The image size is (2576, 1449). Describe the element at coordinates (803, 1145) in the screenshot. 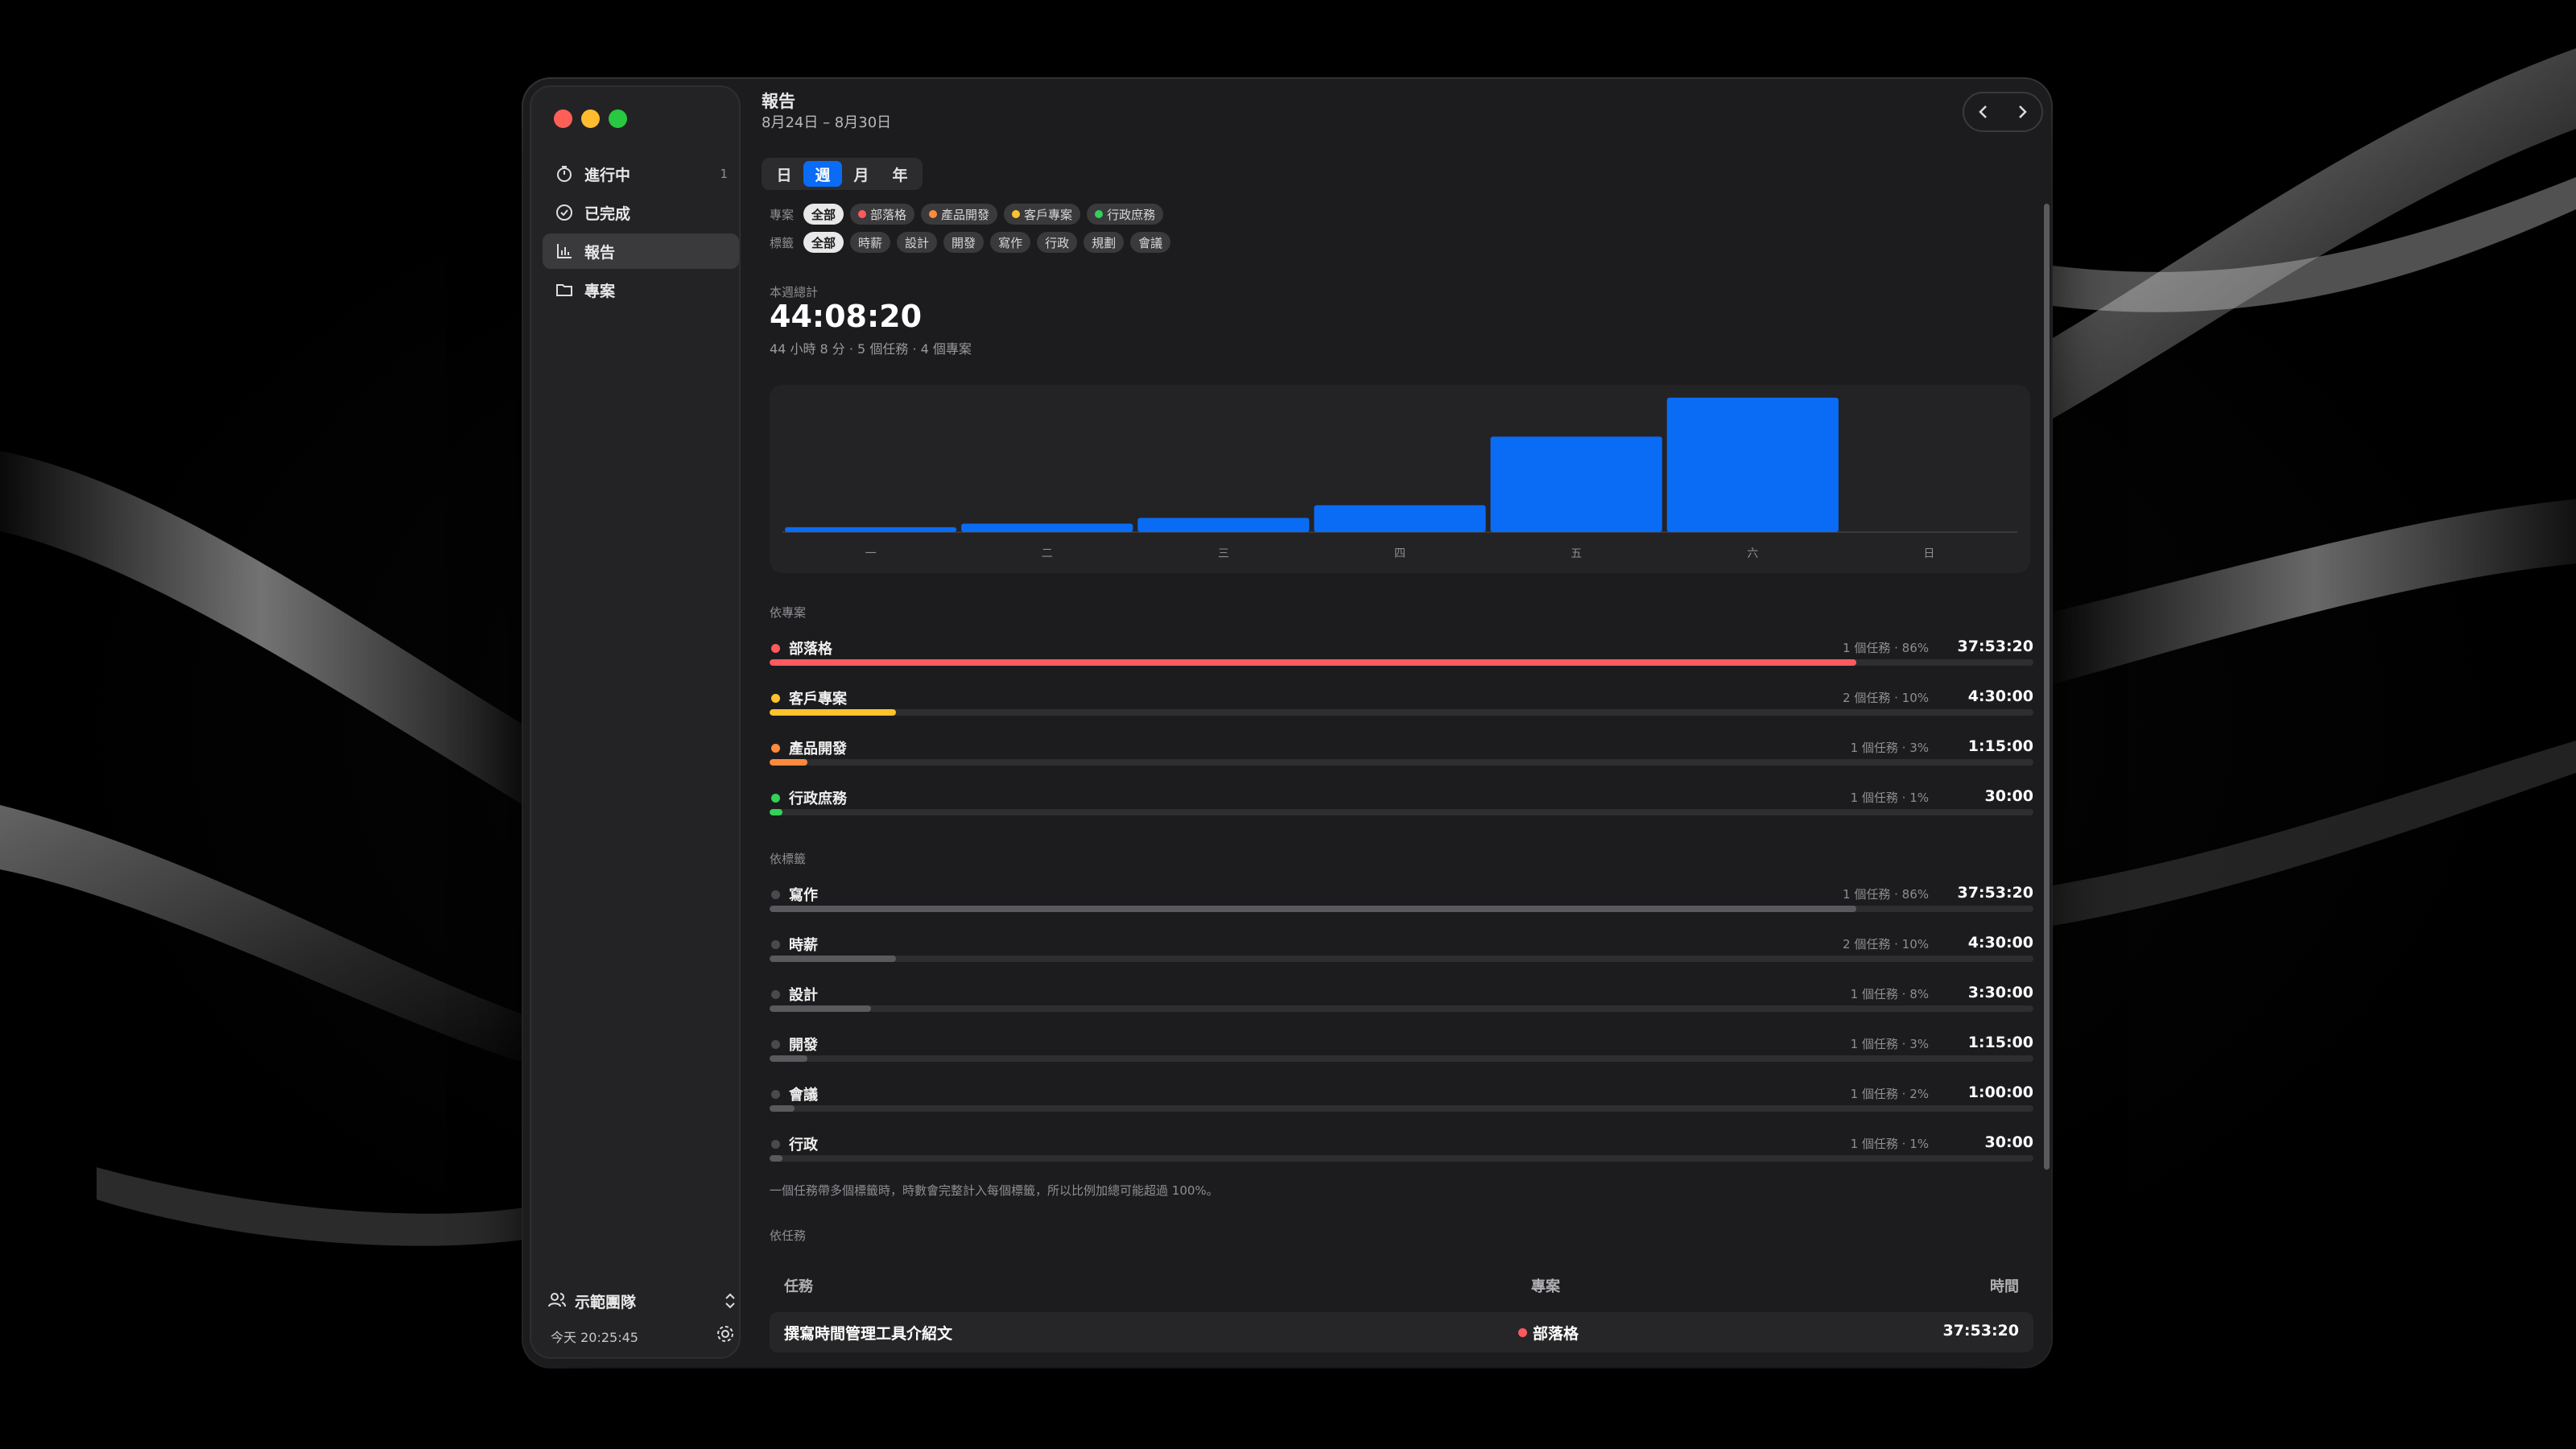

I see `tag-name: 行政` at that location.